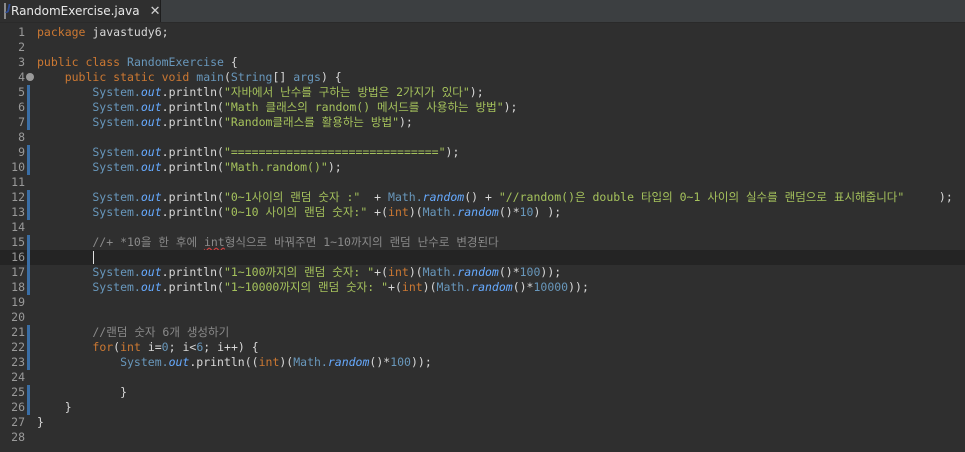 The image size is (965, 452). What do you see at coordinates (103, 32) in the screenshot?
I see `code-text: package javastudy6;` at bounding box center [103, 32].